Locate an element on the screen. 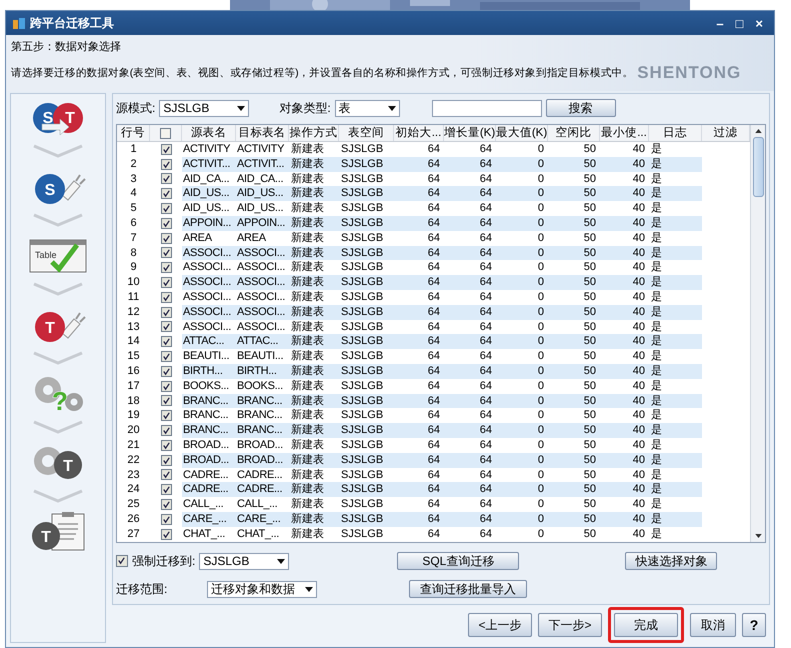 Image resolution: width=791 pixels, height=648 pixels. scroll-down-icon is located at coordinates (758, 536).